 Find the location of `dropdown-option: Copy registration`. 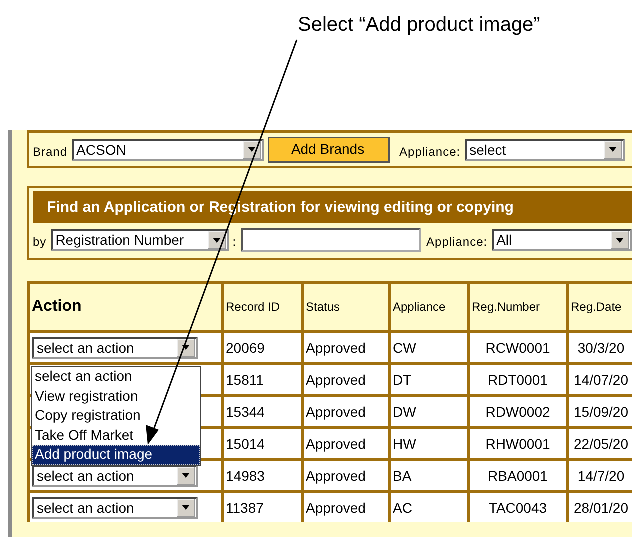

dropdown-option: Copy registration is located at coordinates (116, 416).